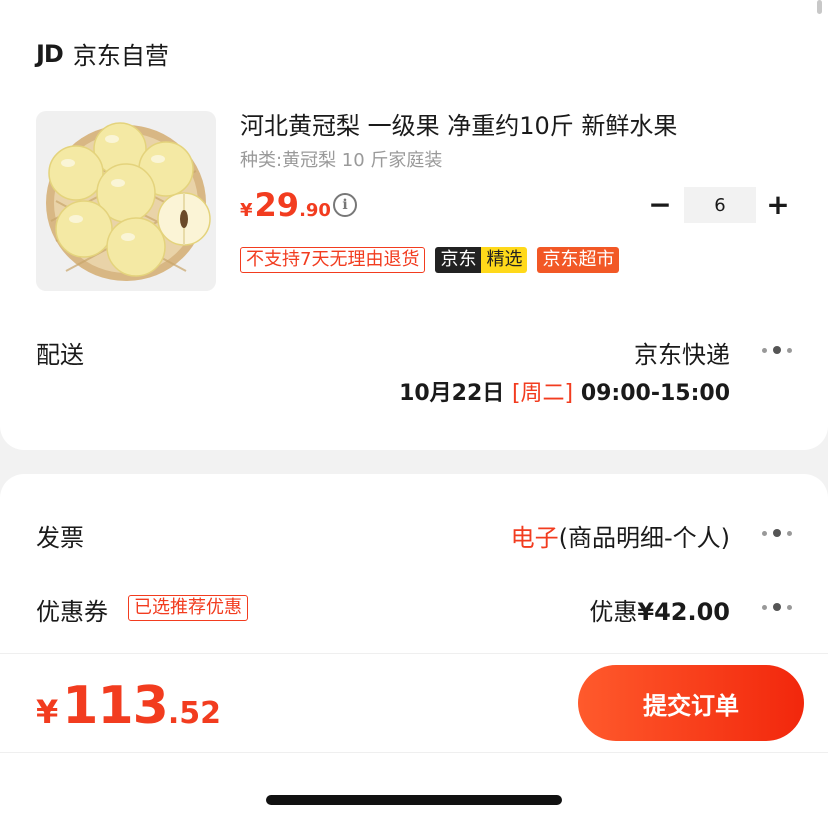 The width and height of the screenshot is (828, 821). What do you see at coordinates (120, 56) in the screenshot?
I see `store-name: 京东自营` at bounding box center [120, 56].